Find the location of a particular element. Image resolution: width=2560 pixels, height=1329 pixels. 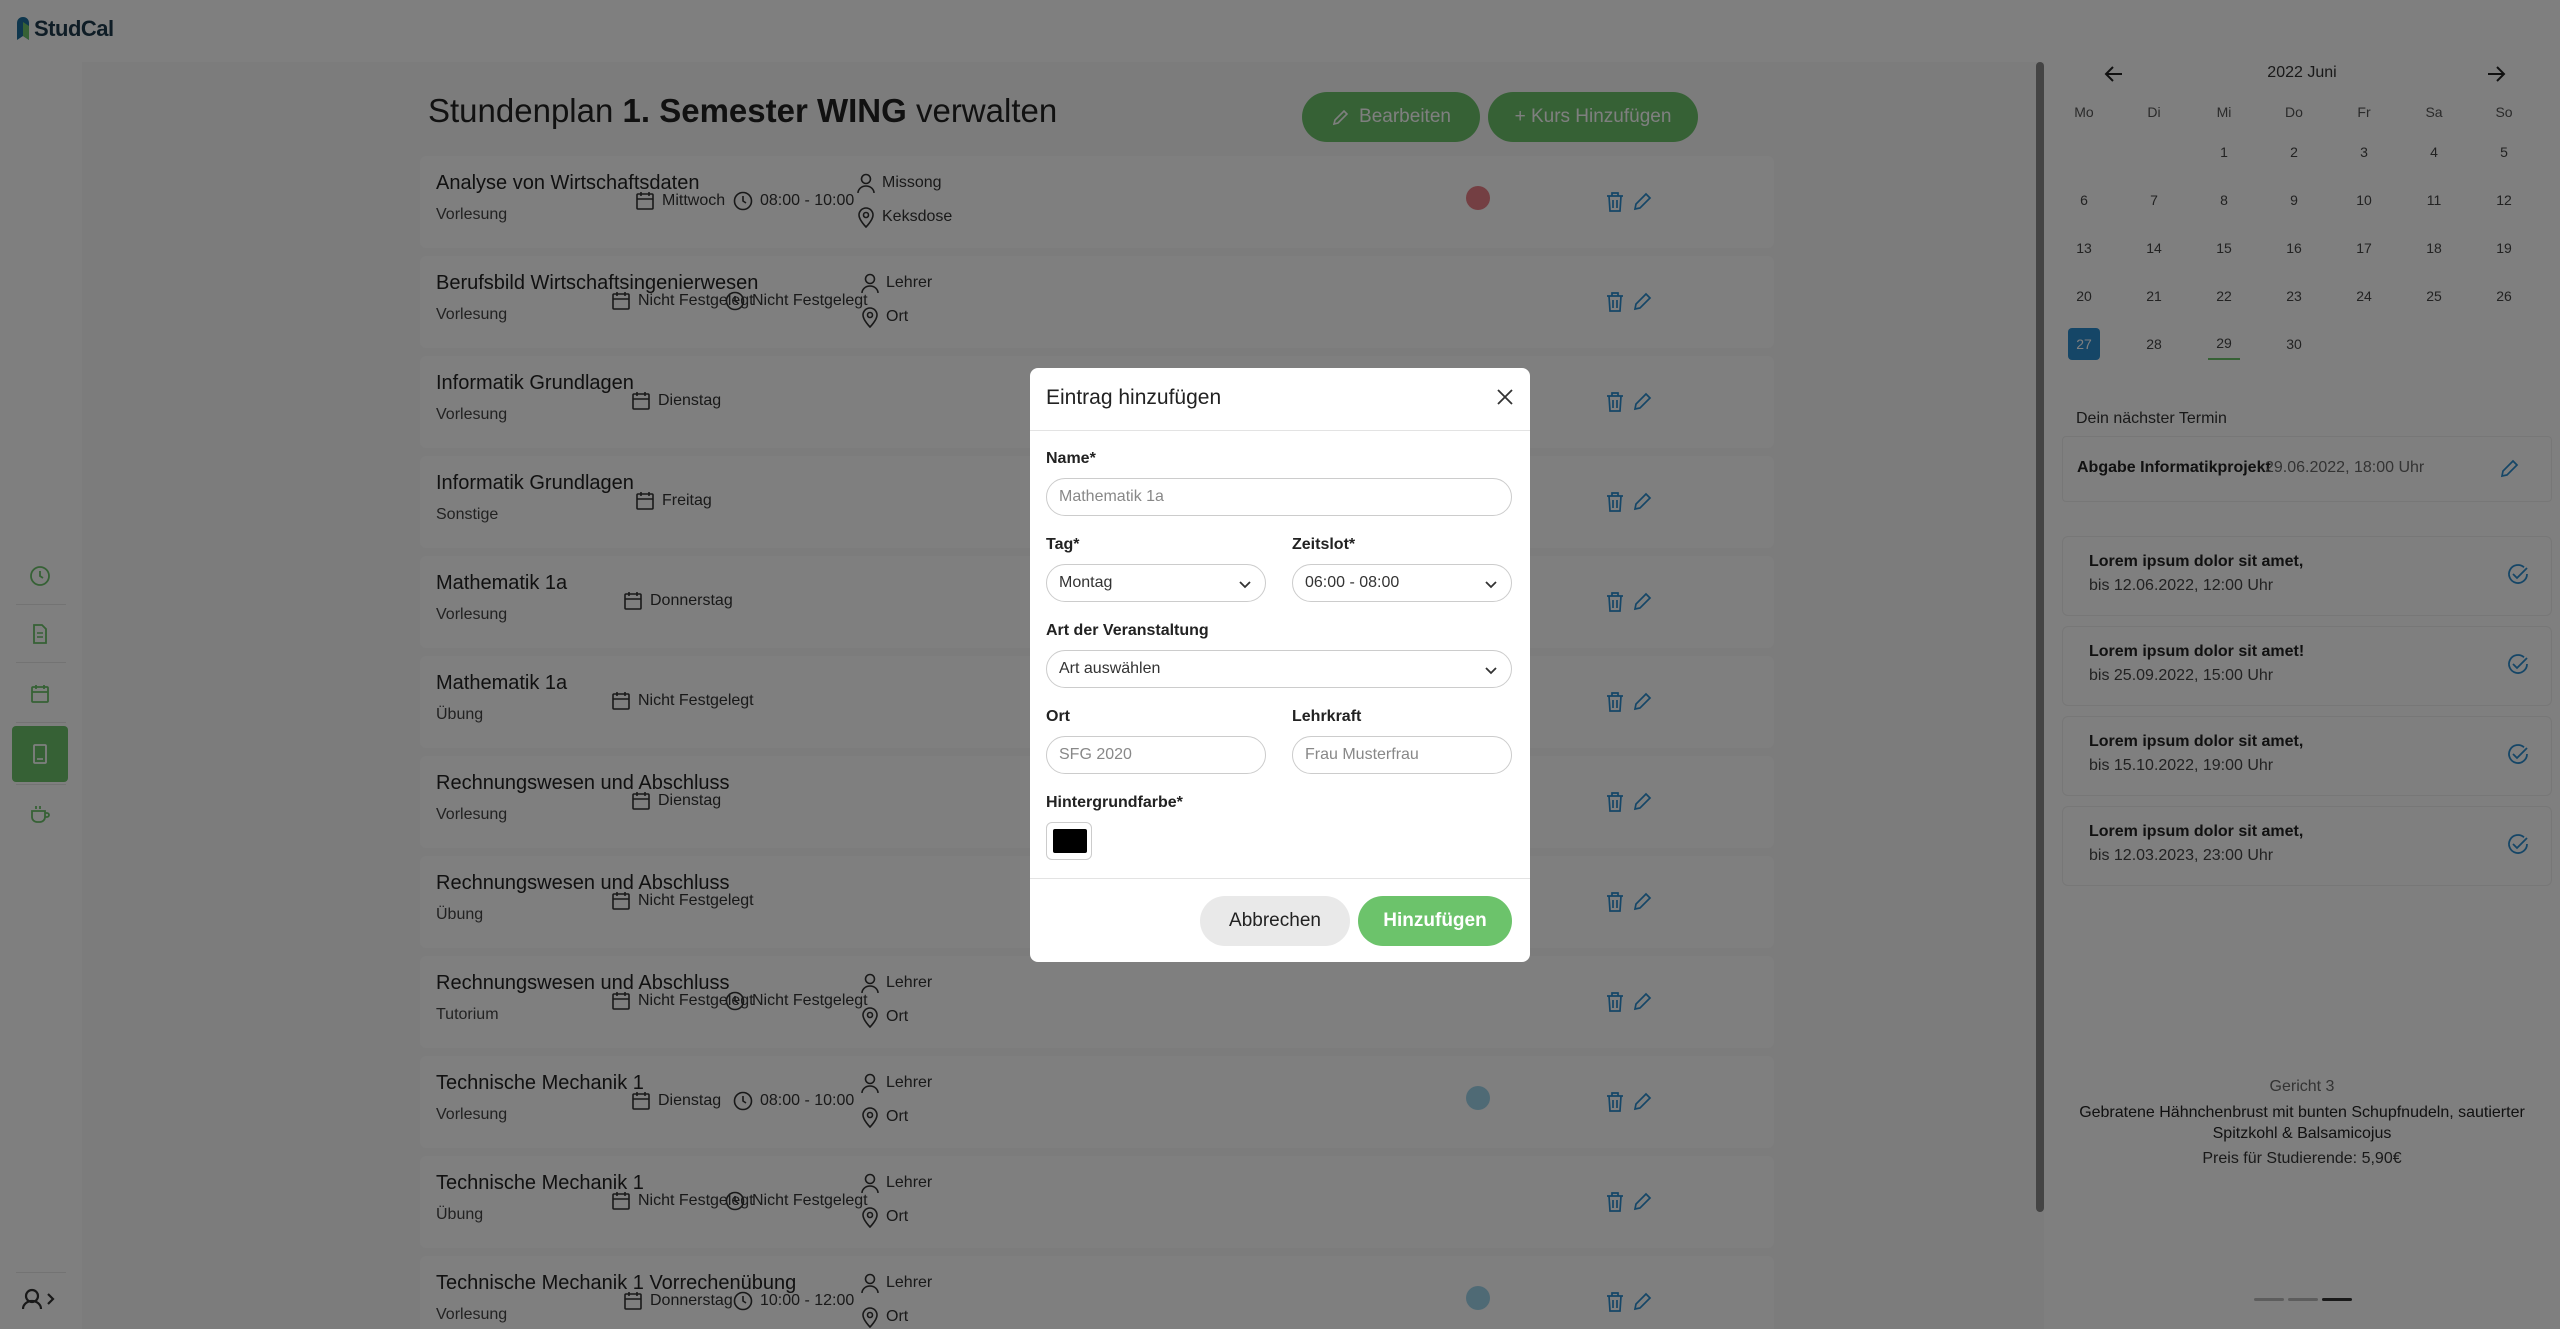

place-label: Ort is located at coordinates (1058, 716).